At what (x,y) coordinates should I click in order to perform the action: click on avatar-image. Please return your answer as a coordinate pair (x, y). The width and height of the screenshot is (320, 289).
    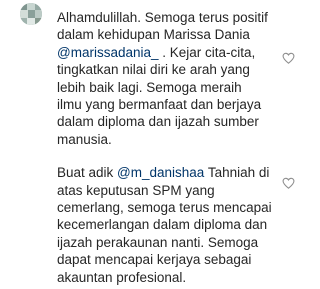
    Looking at the image, I should click on (31, 14).